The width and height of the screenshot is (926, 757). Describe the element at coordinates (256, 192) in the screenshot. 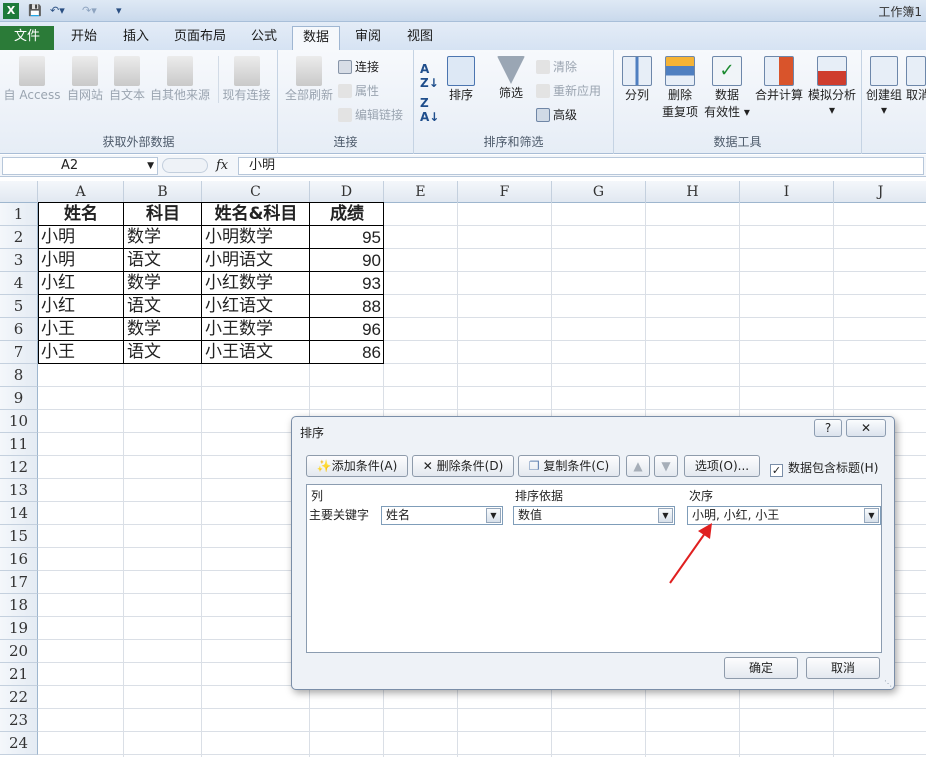

I see `column-header-c: C` at that location.